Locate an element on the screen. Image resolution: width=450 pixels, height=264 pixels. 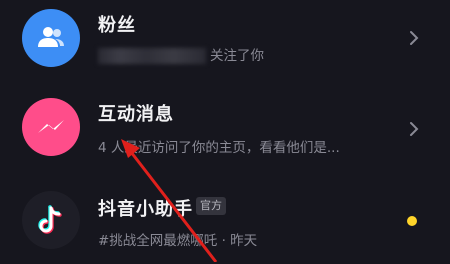
interactions-title: 互动消息 is located at coordinates (136, 114).